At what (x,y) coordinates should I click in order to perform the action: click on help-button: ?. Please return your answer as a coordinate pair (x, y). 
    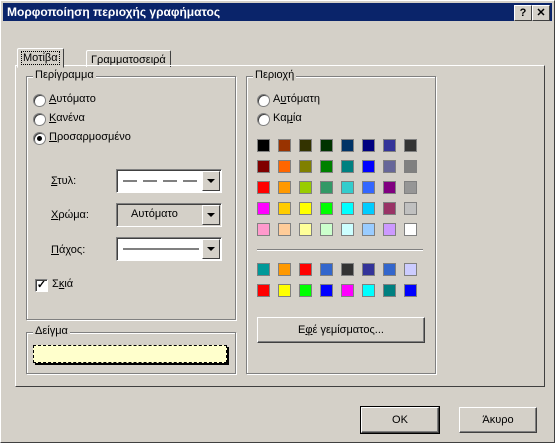
    Looking at the image, I should click on (523, 13).